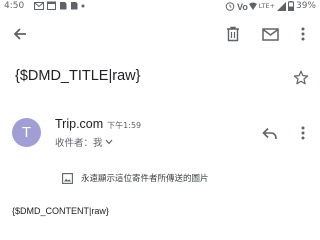 This screenshot has height=240, width=320. What do you see at coordinates (67, 178) in the screenshot?
I see `image-icon` at bounding box center [67, 178].